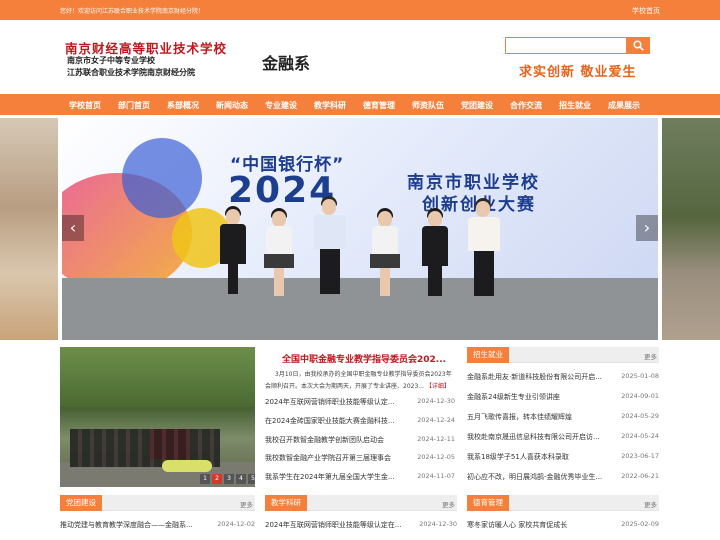 The image size is (720, 540). I want to click on list-item: 寒冬家访暖人心 家校共育促成长 2025-02-09, so click(563, 526).